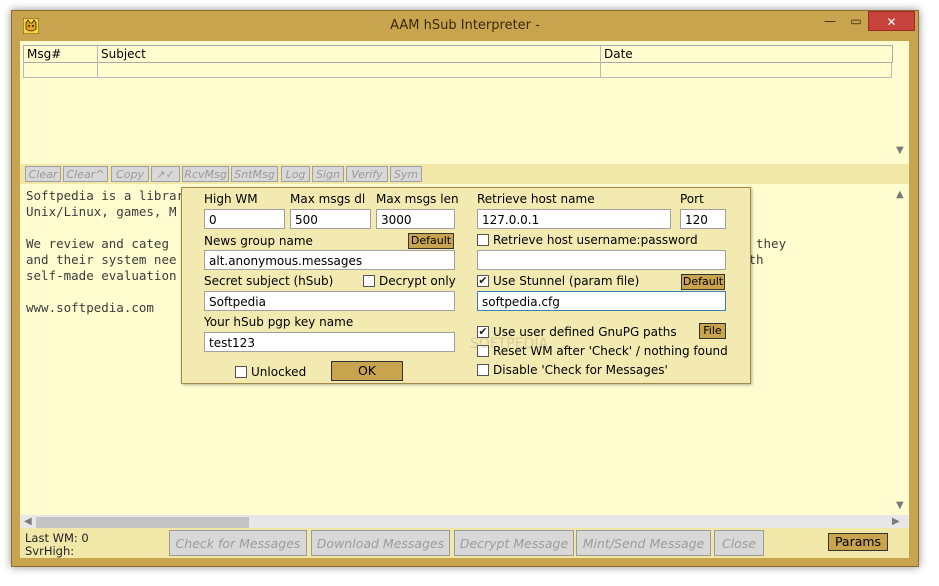 Image resolution: width=939 pixels, height=586 pixels. Describe the element at coordinates (61, 69) in the screenshot. I see `cell-msgnum` at that location.